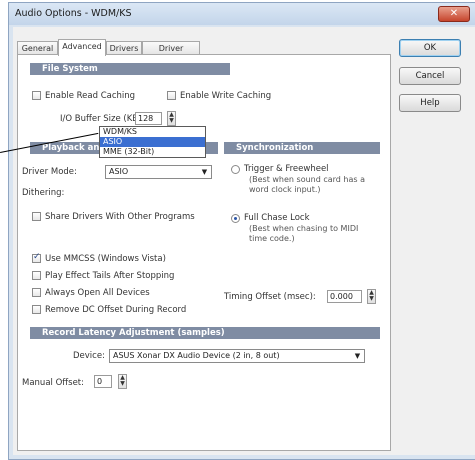  What do you see at coordinates (152, 132) in the screenshot?
I see `dropdown-option-wdm-ks: WDM/KS` at bounding box center [152, 132].